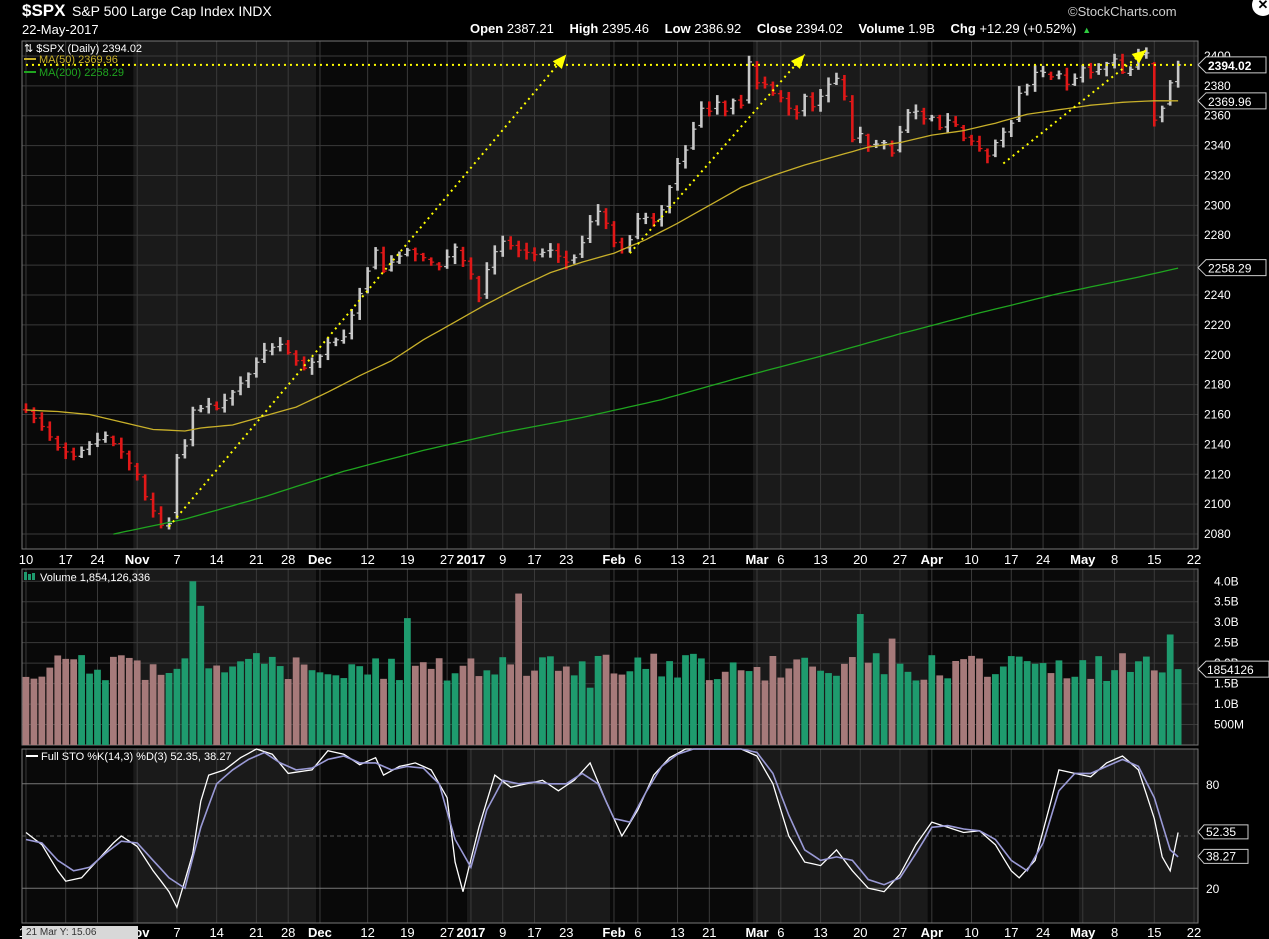  What do you see at coordinates (176, 932) in the screenshot?
I see `x-tick-label: 7` at bounding box center [176, 932].